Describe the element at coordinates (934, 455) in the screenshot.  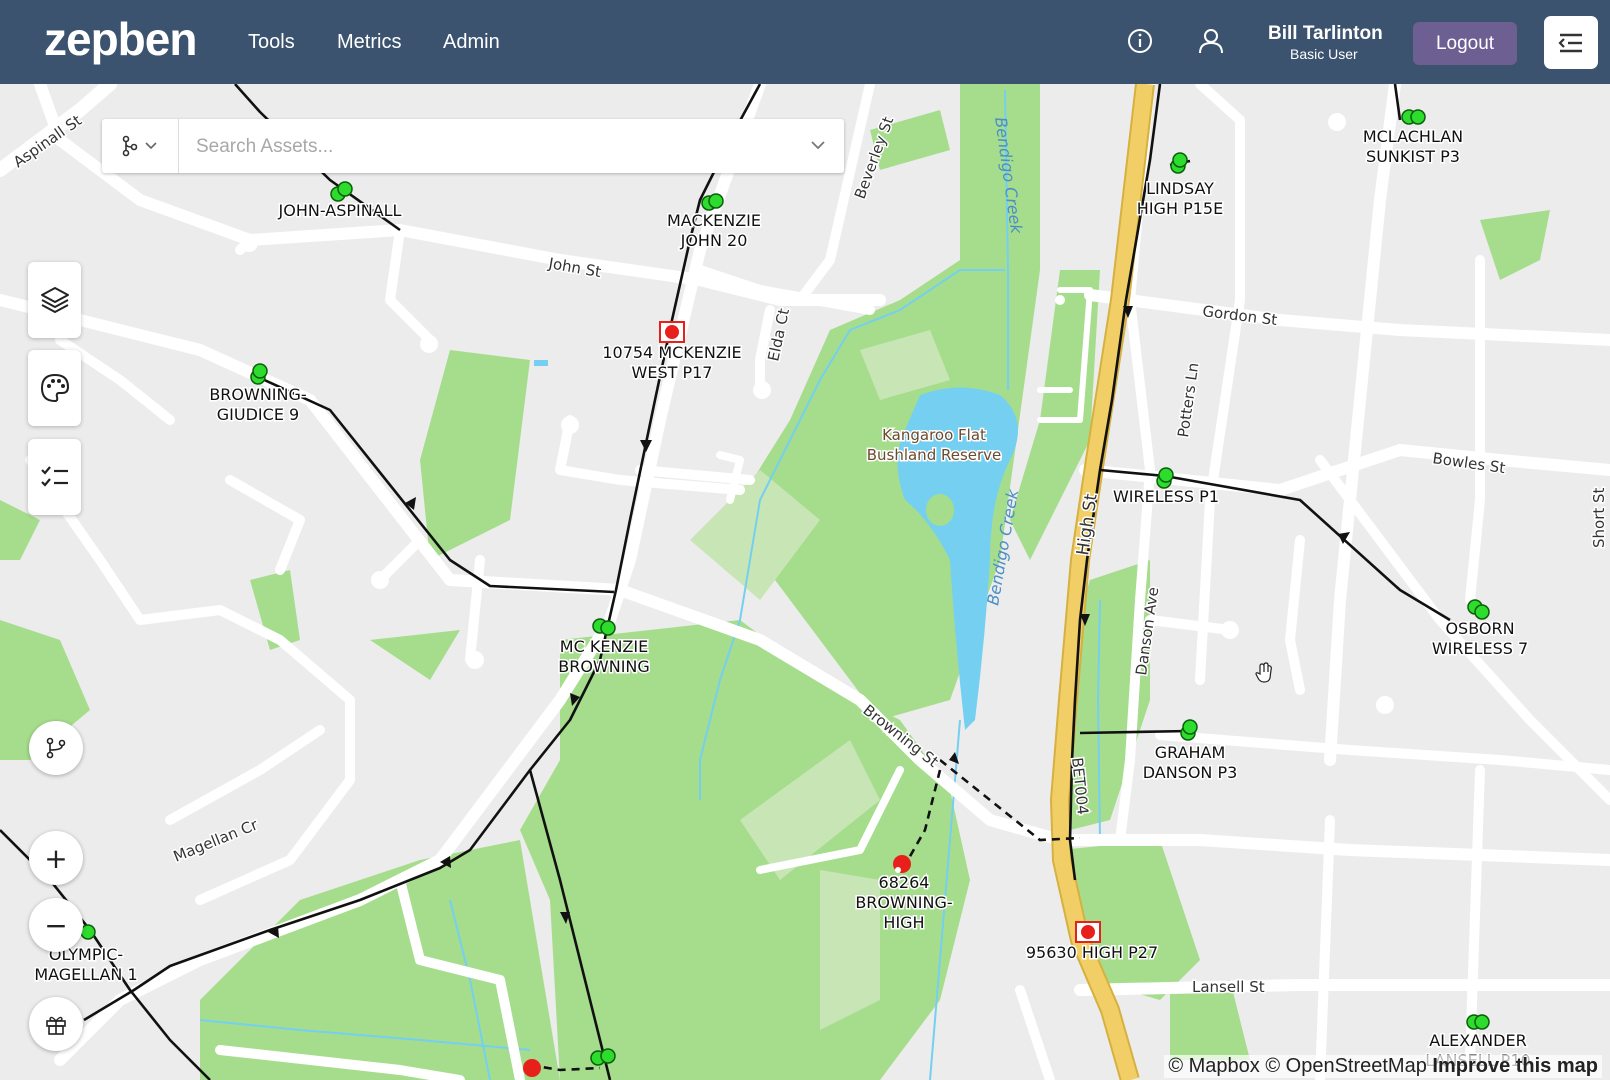
I see `poi-label: Bushland Reserve` at that location.